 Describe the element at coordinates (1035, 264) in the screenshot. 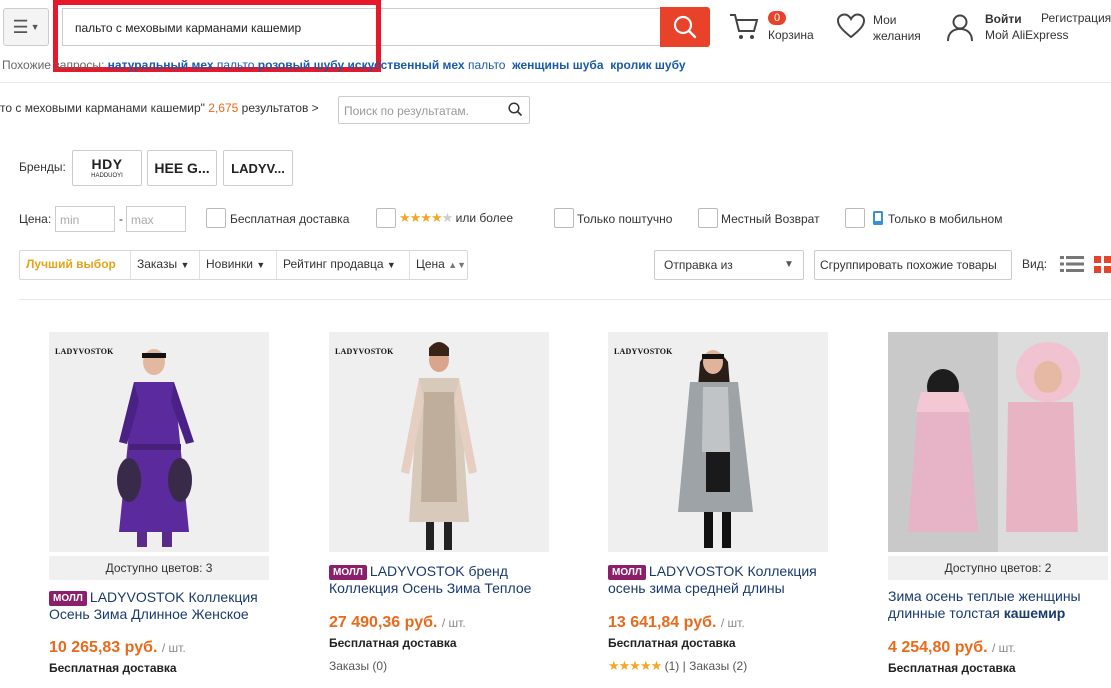

I see `view-label: Вид:` at that location.